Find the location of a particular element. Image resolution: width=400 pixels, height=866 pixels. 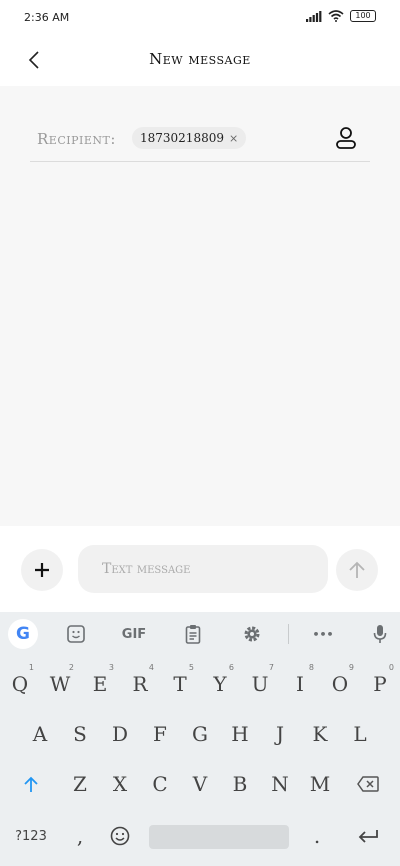

key-r: R4 is located at coordinates (140, 684).